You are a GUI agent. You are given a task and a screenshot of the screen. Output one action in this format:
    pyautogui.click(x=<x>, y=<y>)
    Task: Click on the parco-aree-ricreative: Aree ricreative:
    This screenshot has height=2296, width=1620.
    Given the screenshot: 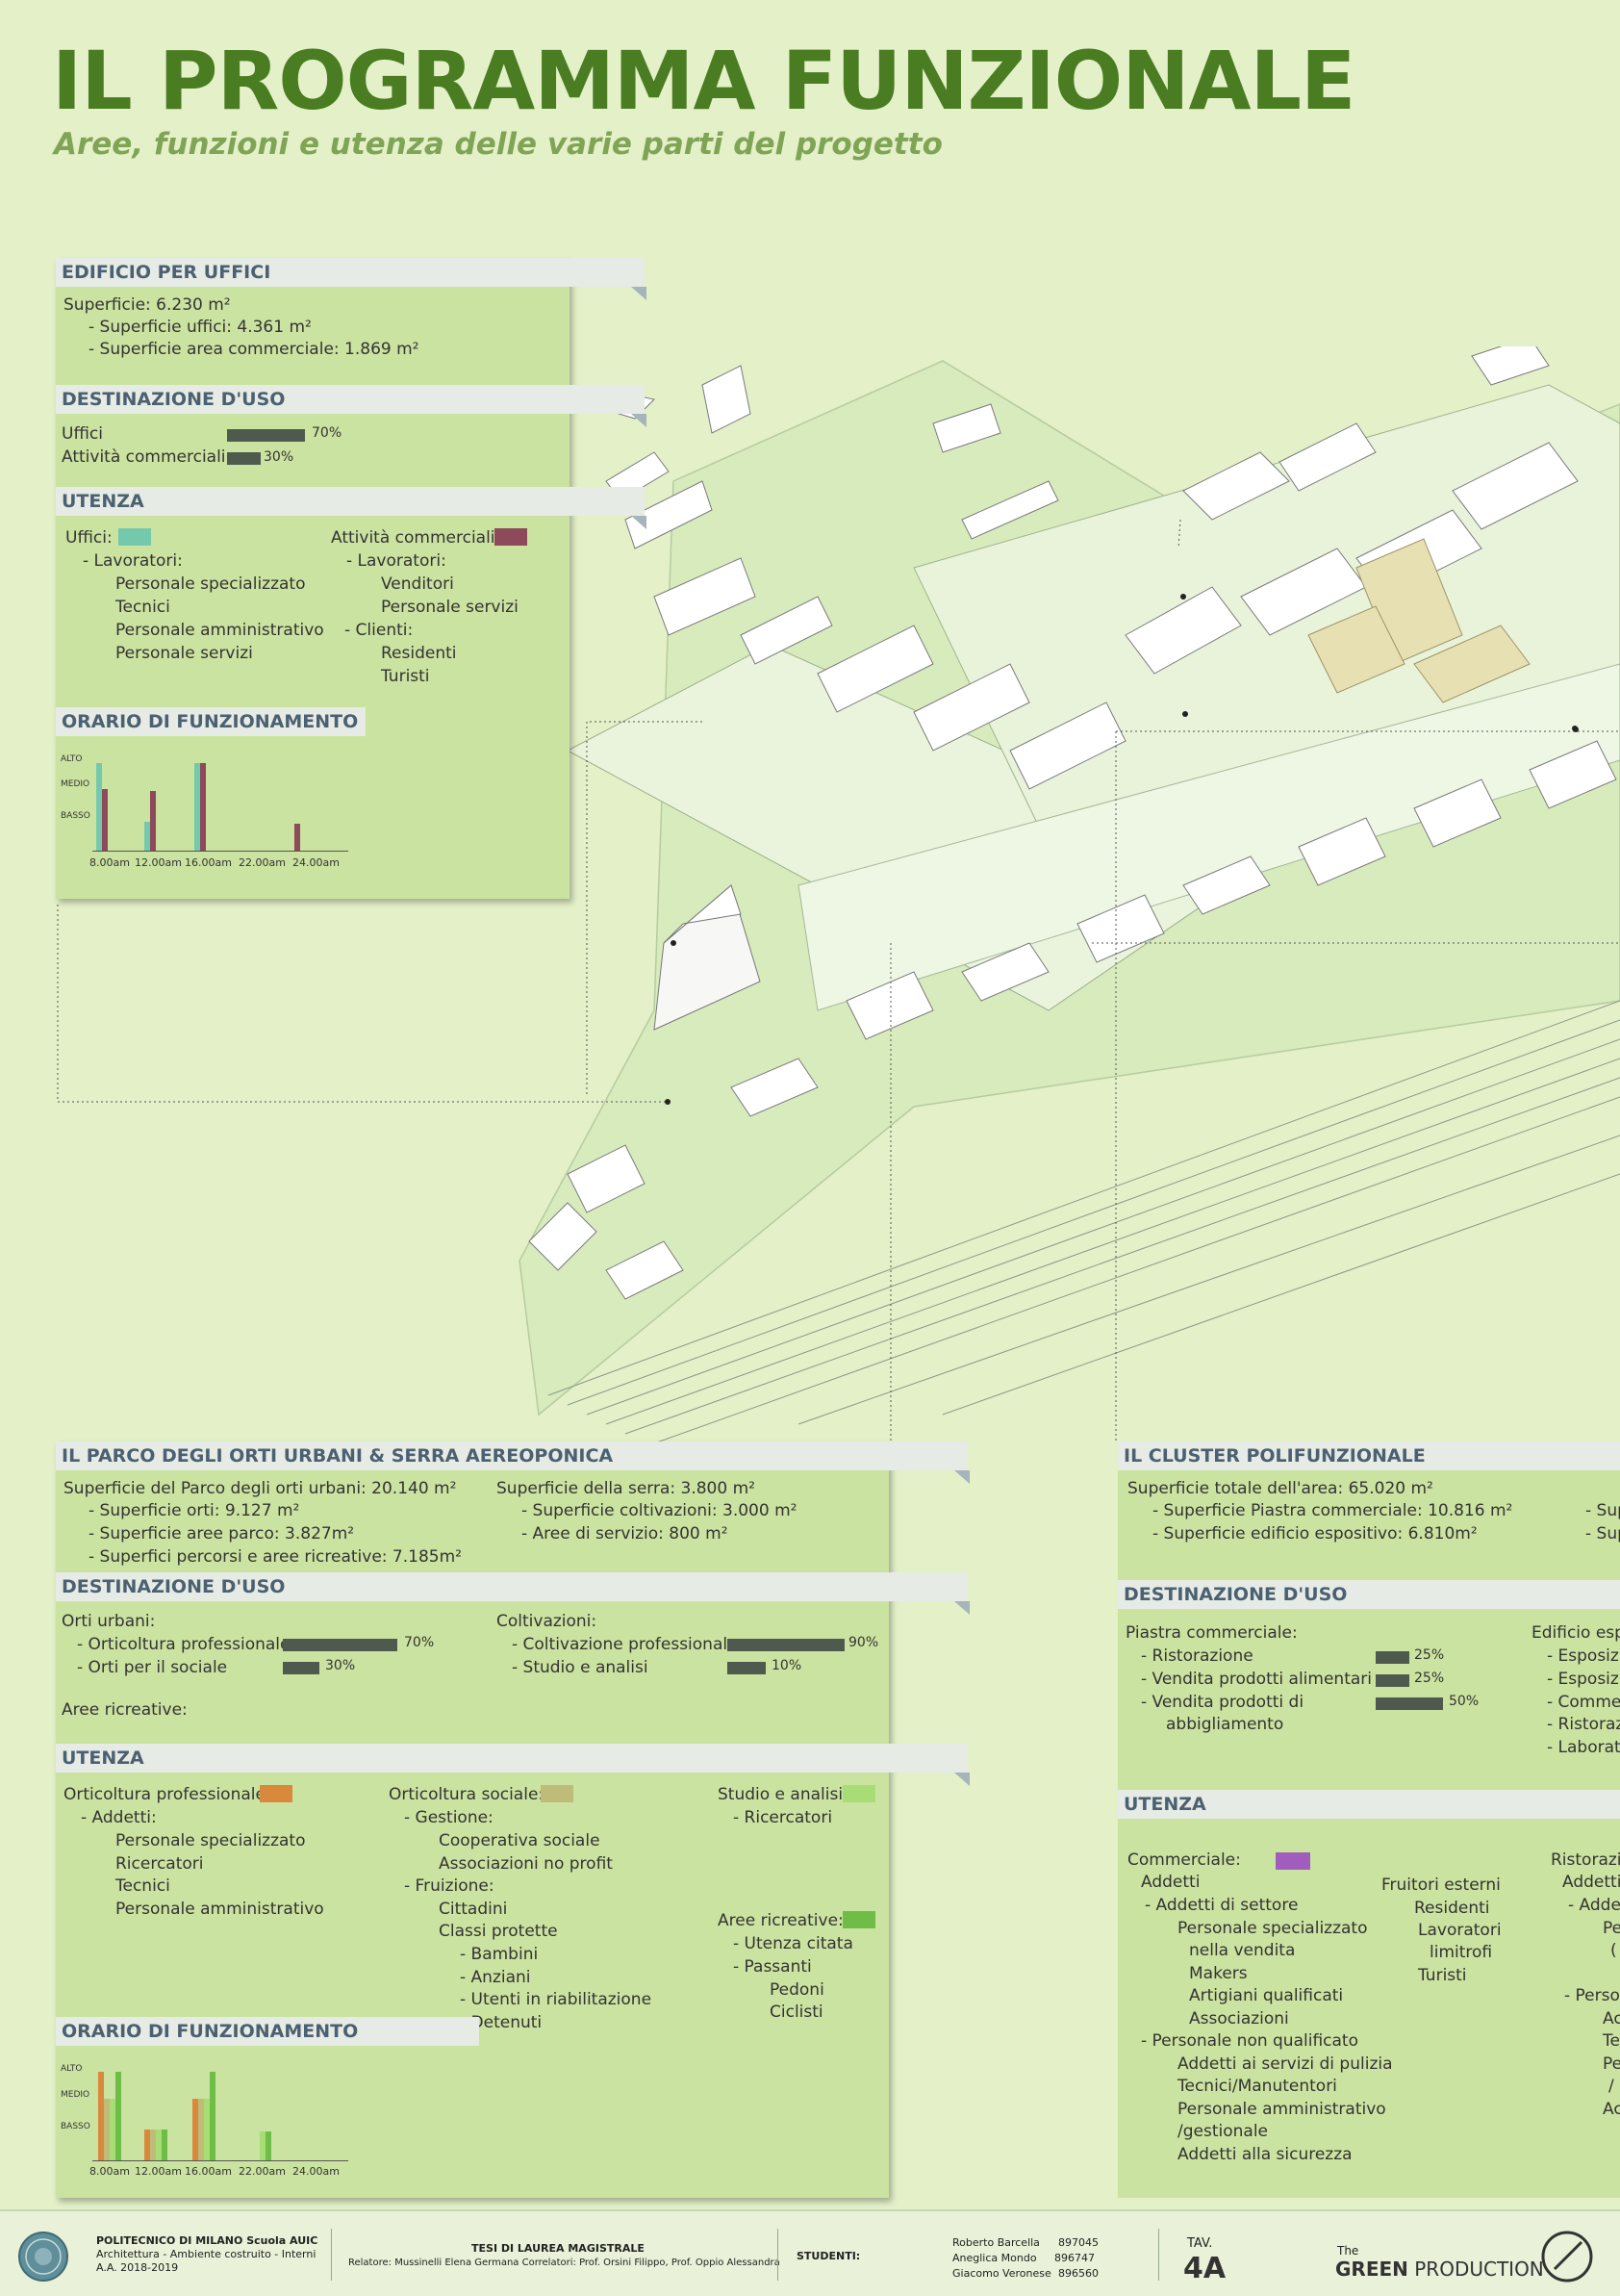 What is the action you would take?
    pyautogui.click(x=125, y=1710)
    